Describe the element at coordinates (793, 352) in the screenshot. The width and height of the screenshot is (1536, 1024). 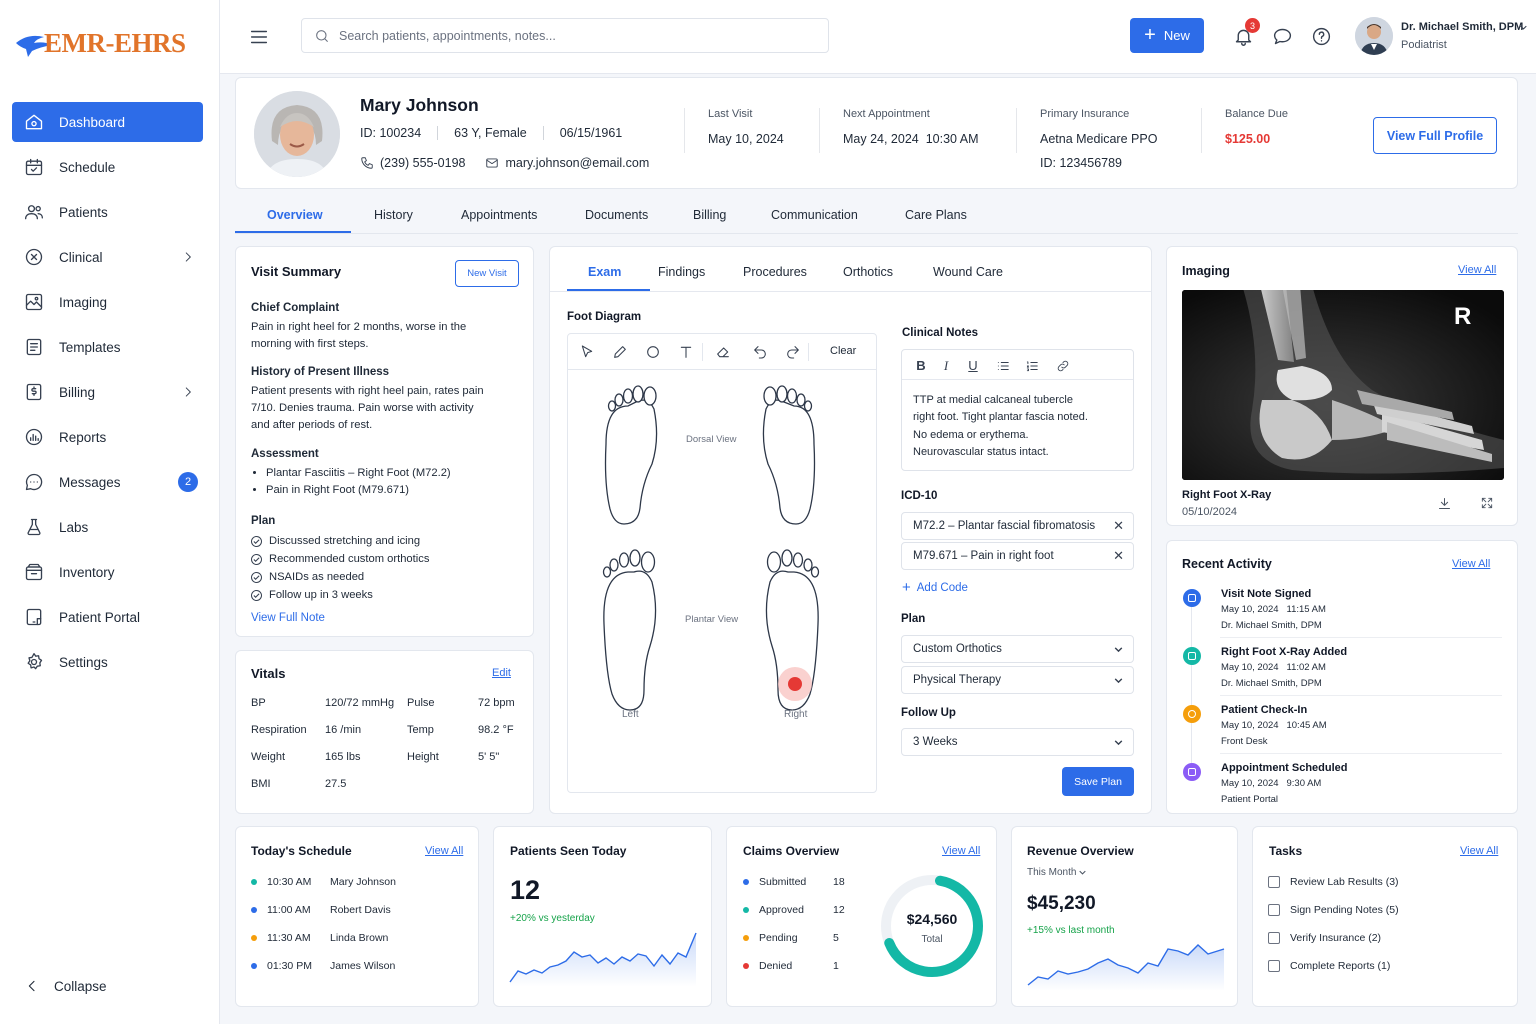
I see `redo-icon` at that location.